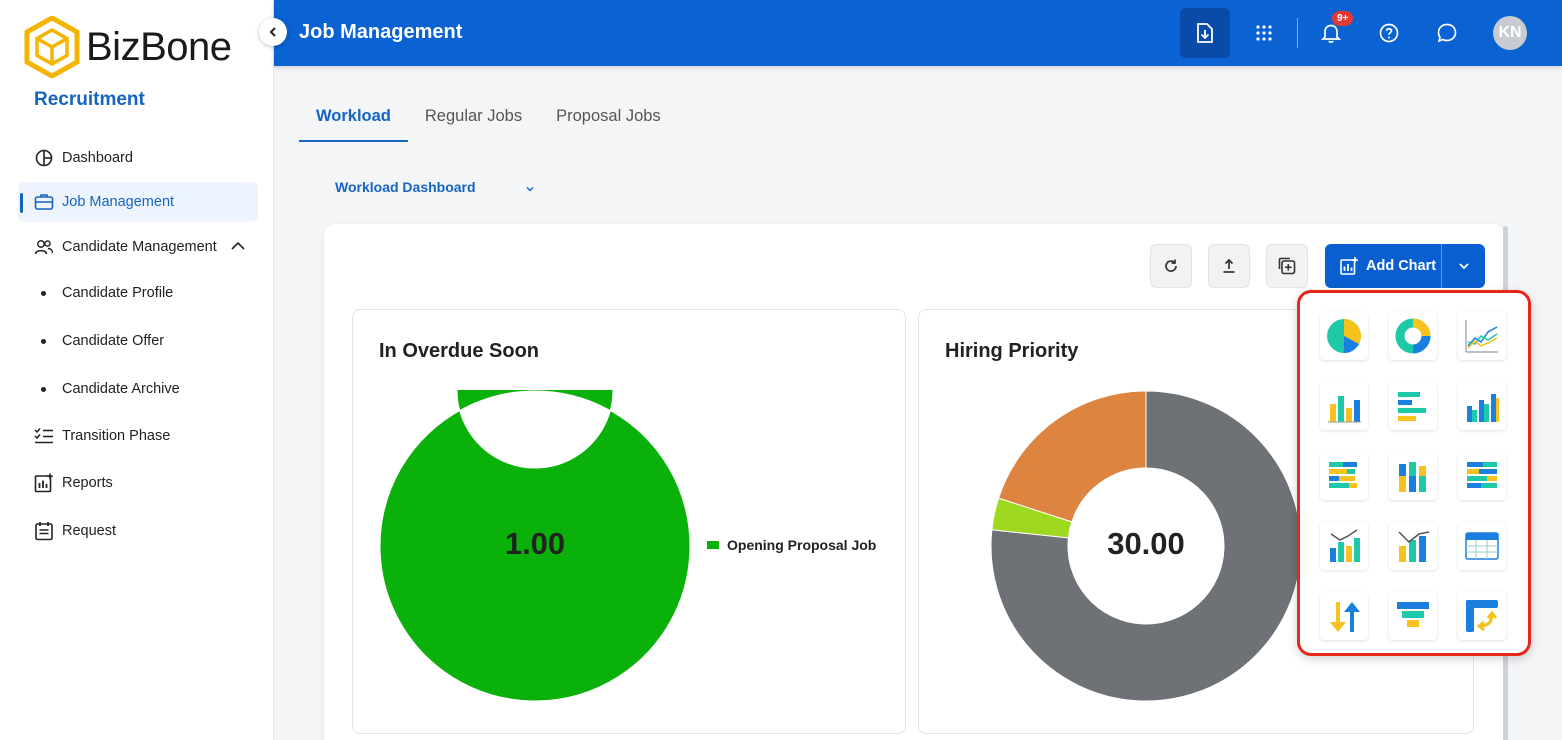 The width and height of the screenshot is (1562, 740). I want to click on upload-icon, so click(1229, 265).